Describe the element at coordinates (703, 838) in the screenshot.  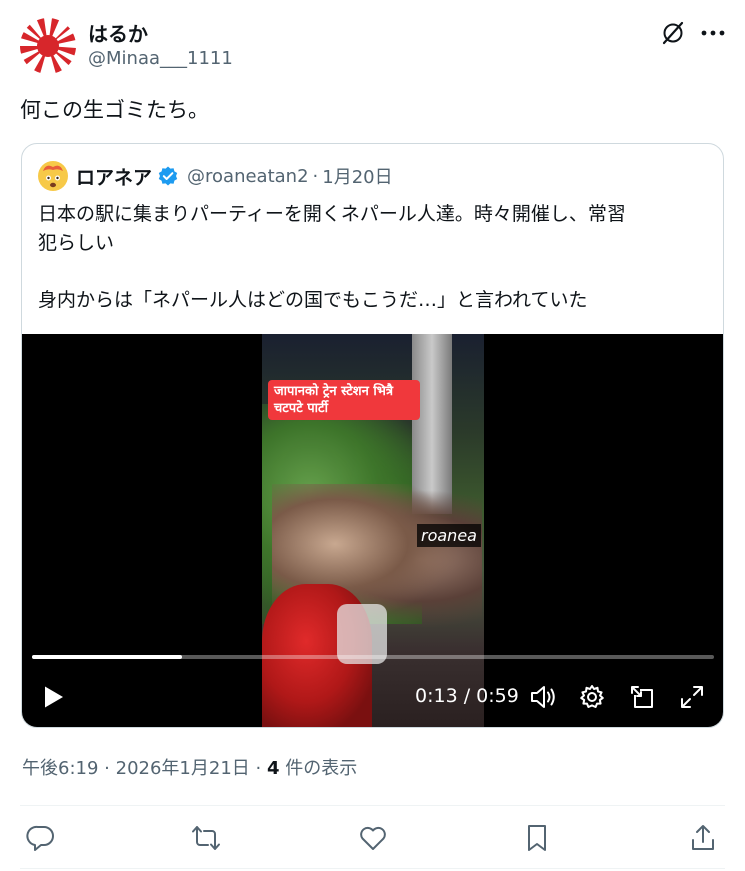
I see `share-icon` at that location.